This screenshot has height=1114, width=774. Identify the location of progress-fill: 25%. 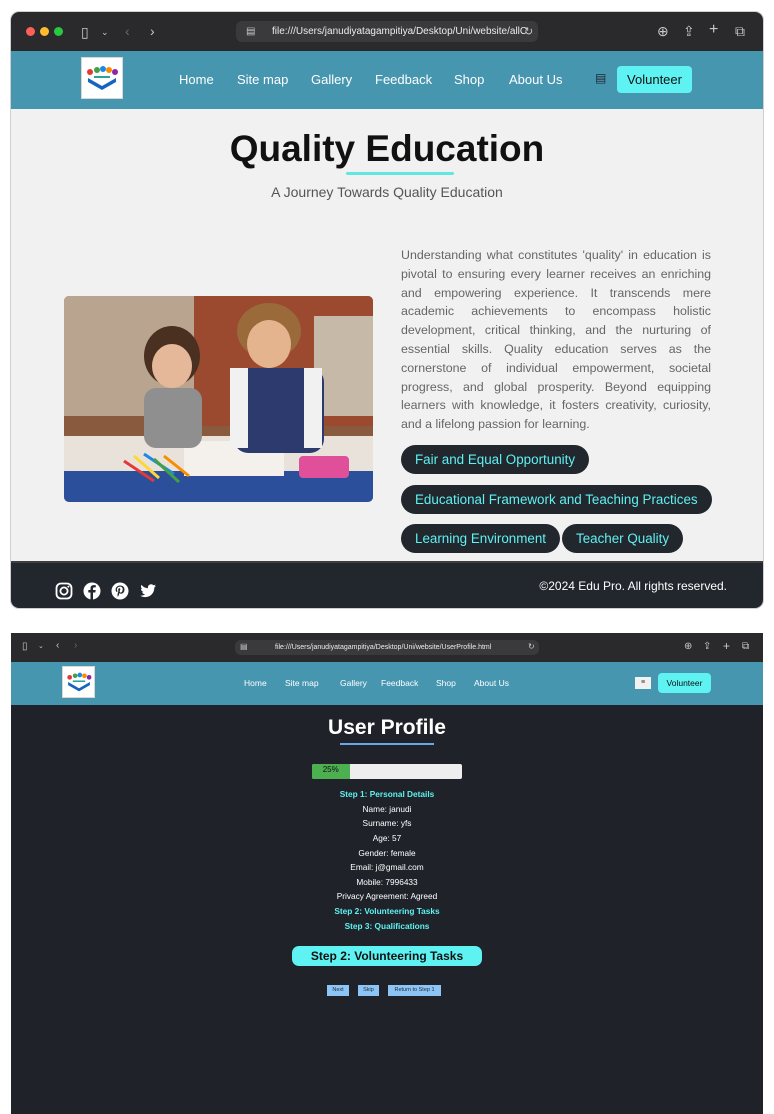
(331, 771).